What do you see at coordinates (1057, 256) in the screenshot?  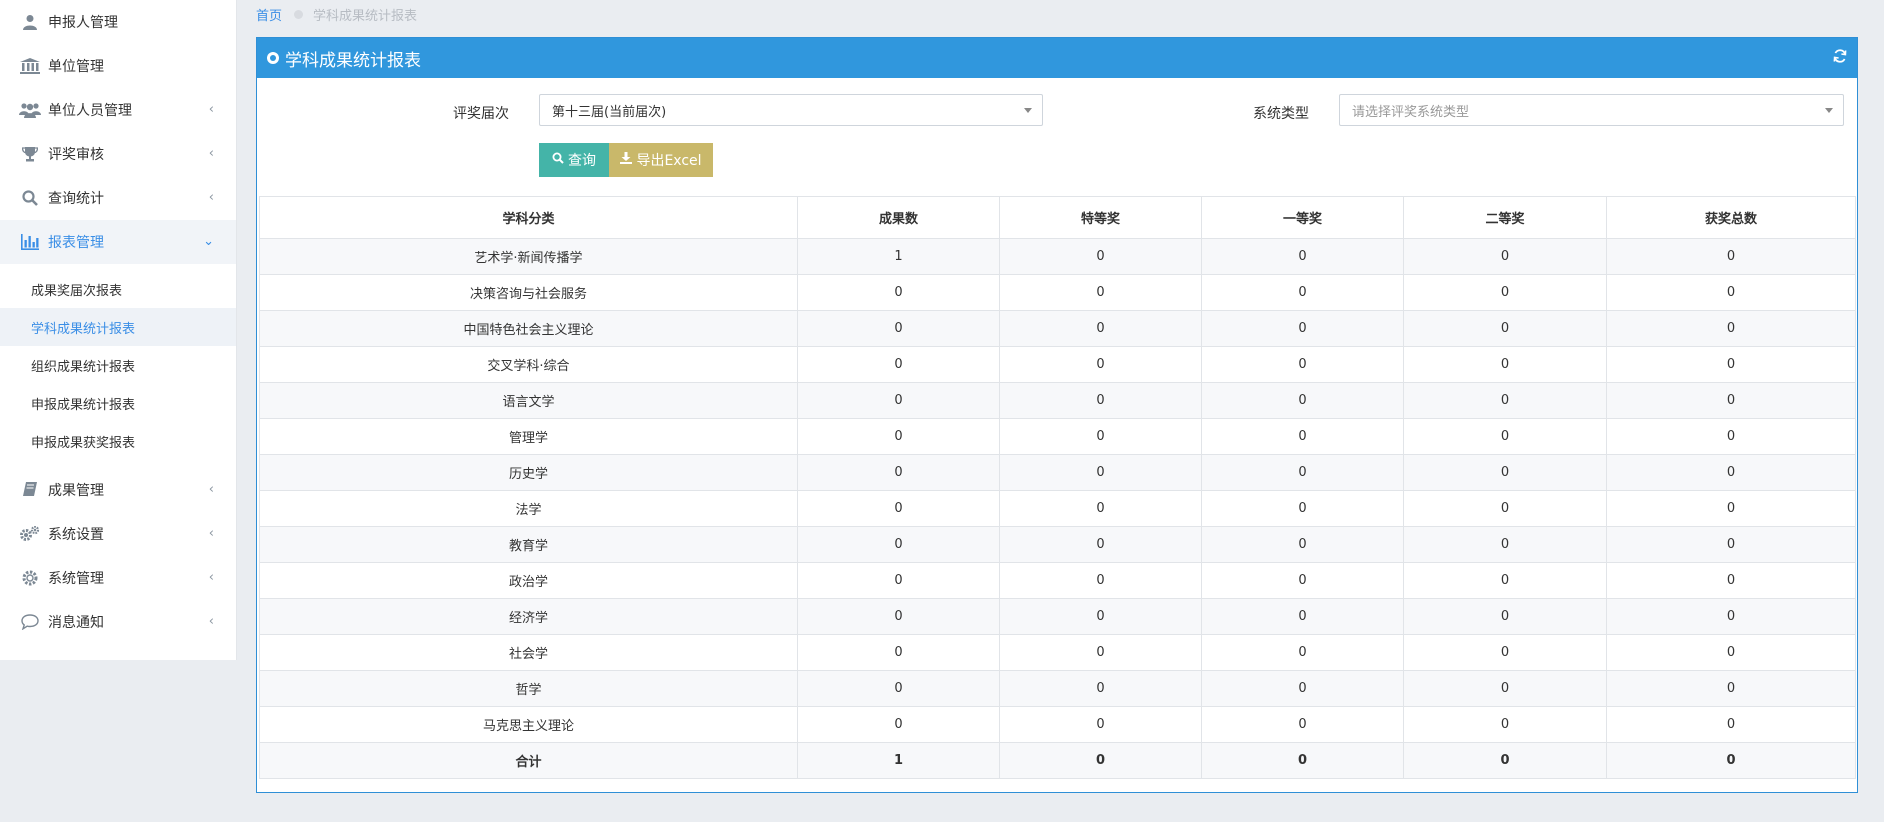 I see `table-row: 艺术学·新闻传播学 1 0 0 0 0` at bounding box center [1057, 256].